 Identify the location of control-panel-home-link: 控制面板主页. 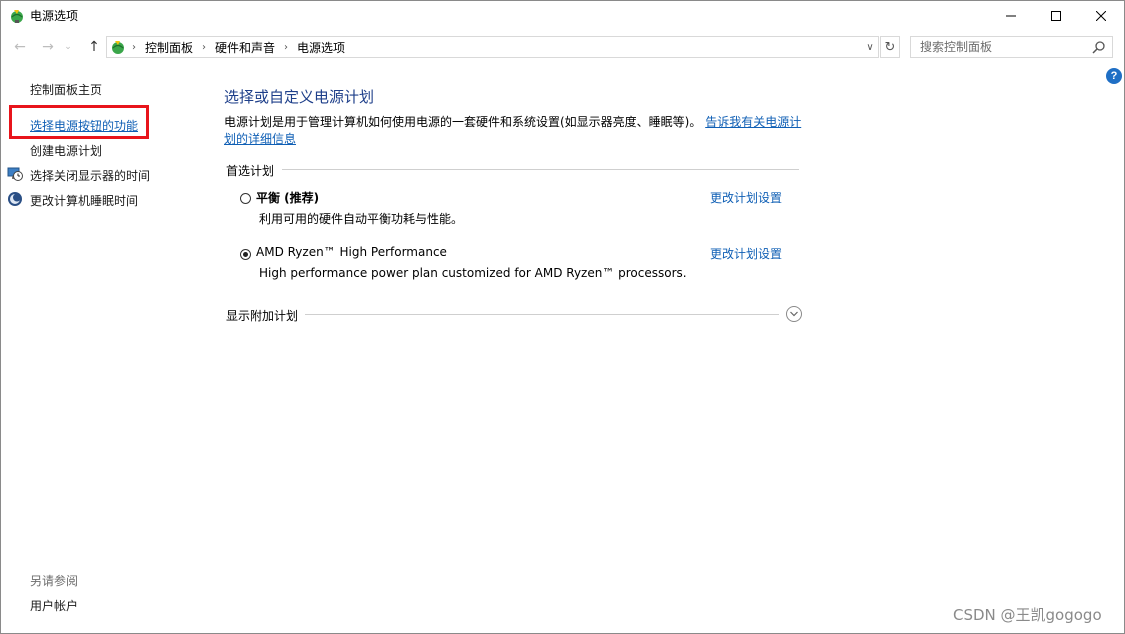
(66, 89).